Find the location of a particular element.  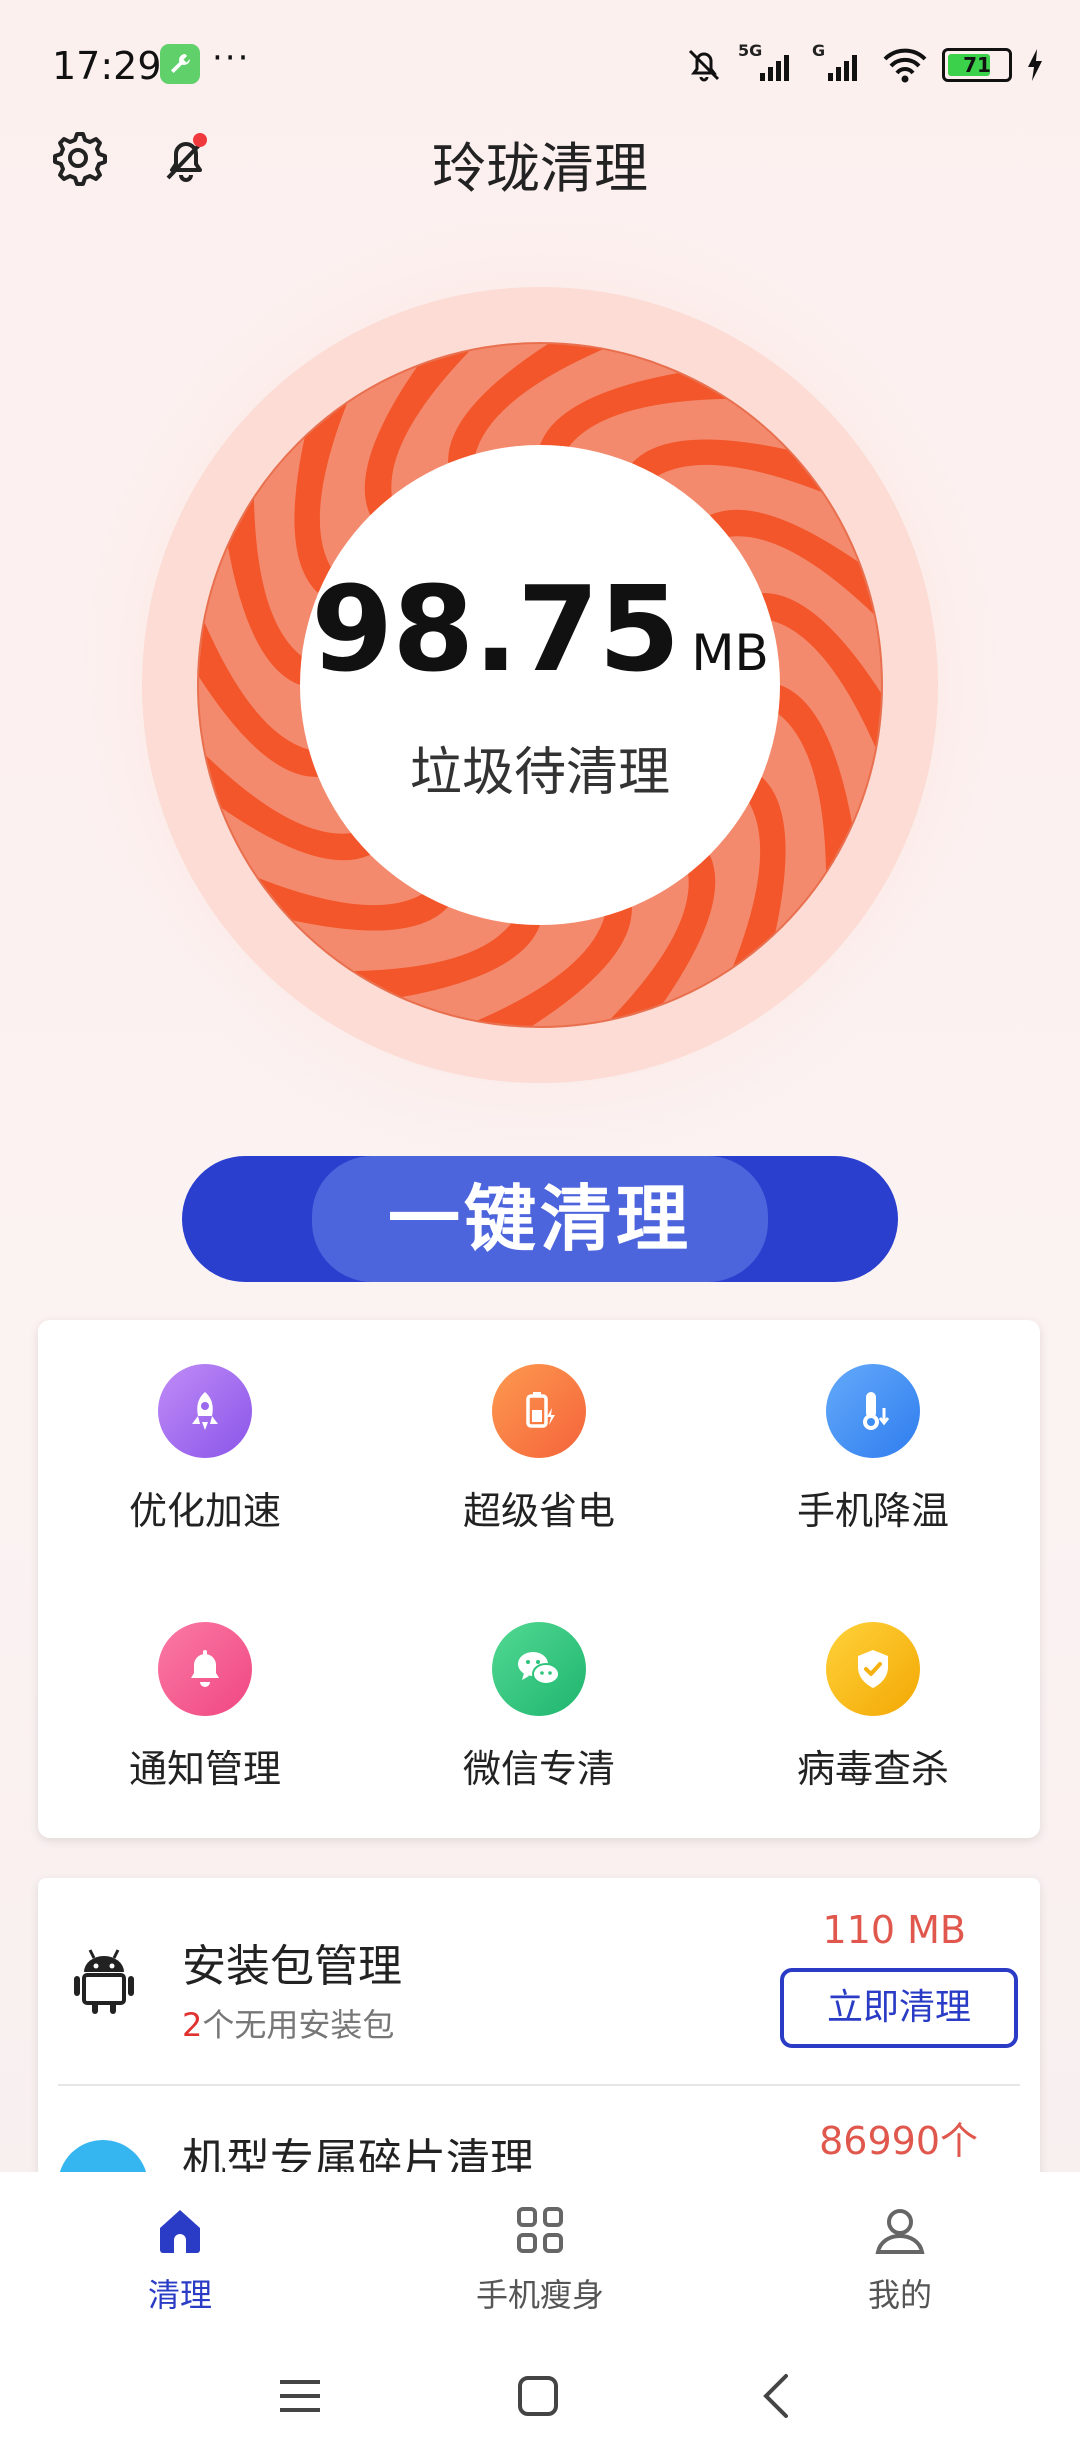

useless-package-text: 个无用安装包 is located at coordinates (298, 2025).